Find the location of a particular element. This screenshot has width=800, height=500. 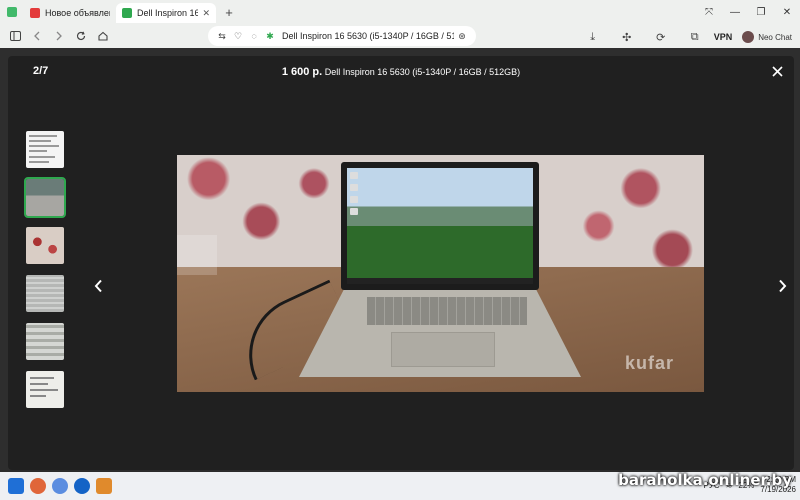

heart-icon: ♡ is located at coordinates (238, 36).